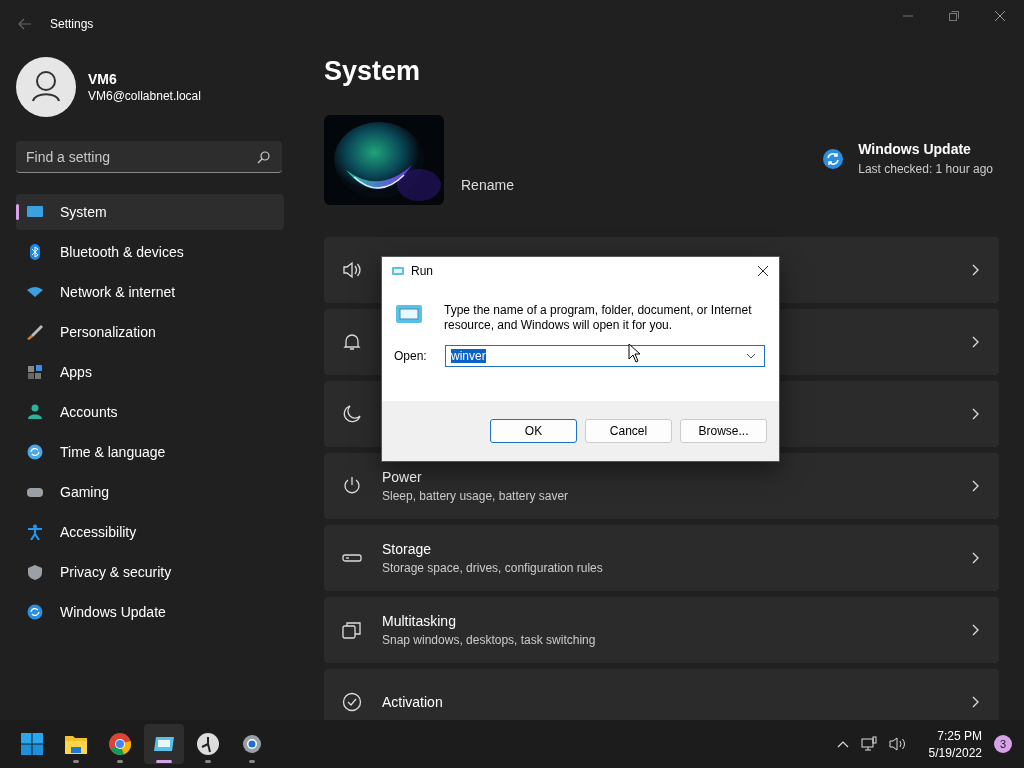  What do you see at coordinates (407, 549) in the screenshot?
I see `card-title: Storage` at bounding box center [407, 549].